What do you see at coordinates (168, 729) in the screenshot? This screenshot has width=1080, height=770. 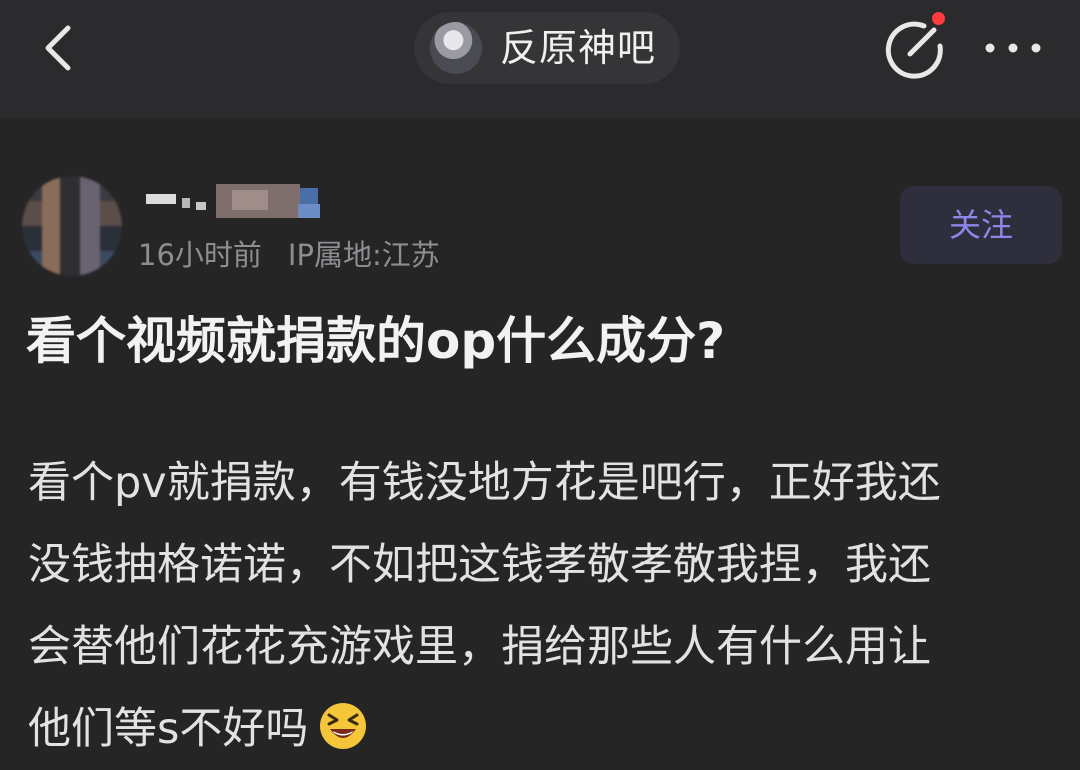 I see `body-line-text: 他们等s不好吗` at bounding box center [168, 729].